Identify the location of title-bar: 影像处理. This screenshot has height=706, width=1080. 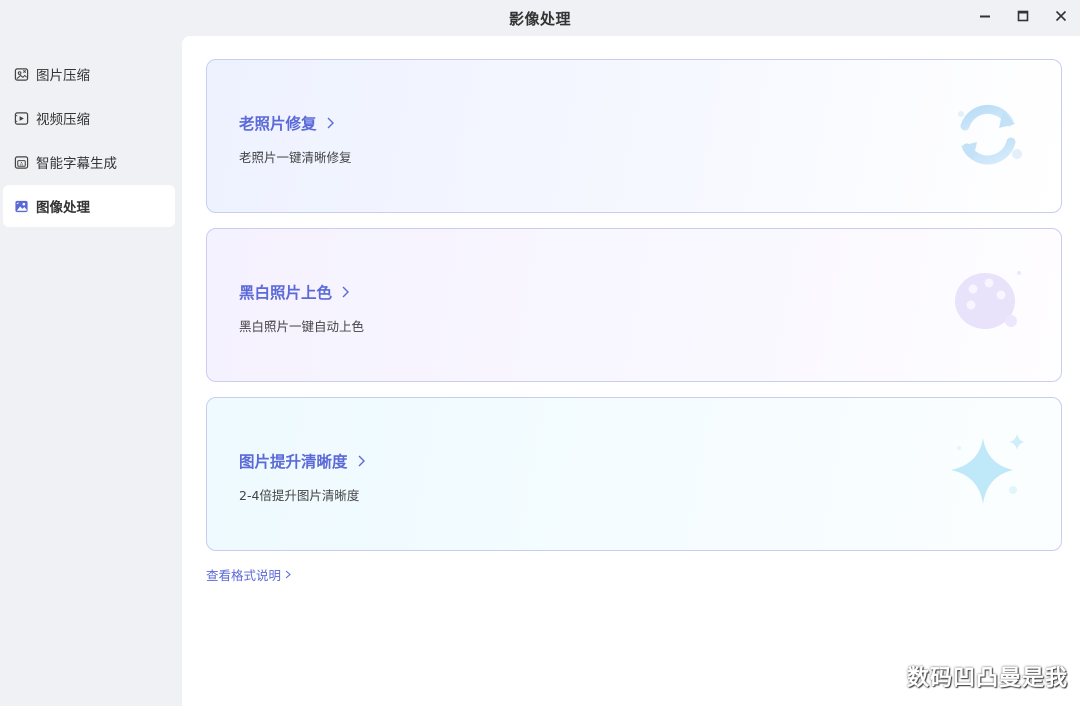
(540, 18).